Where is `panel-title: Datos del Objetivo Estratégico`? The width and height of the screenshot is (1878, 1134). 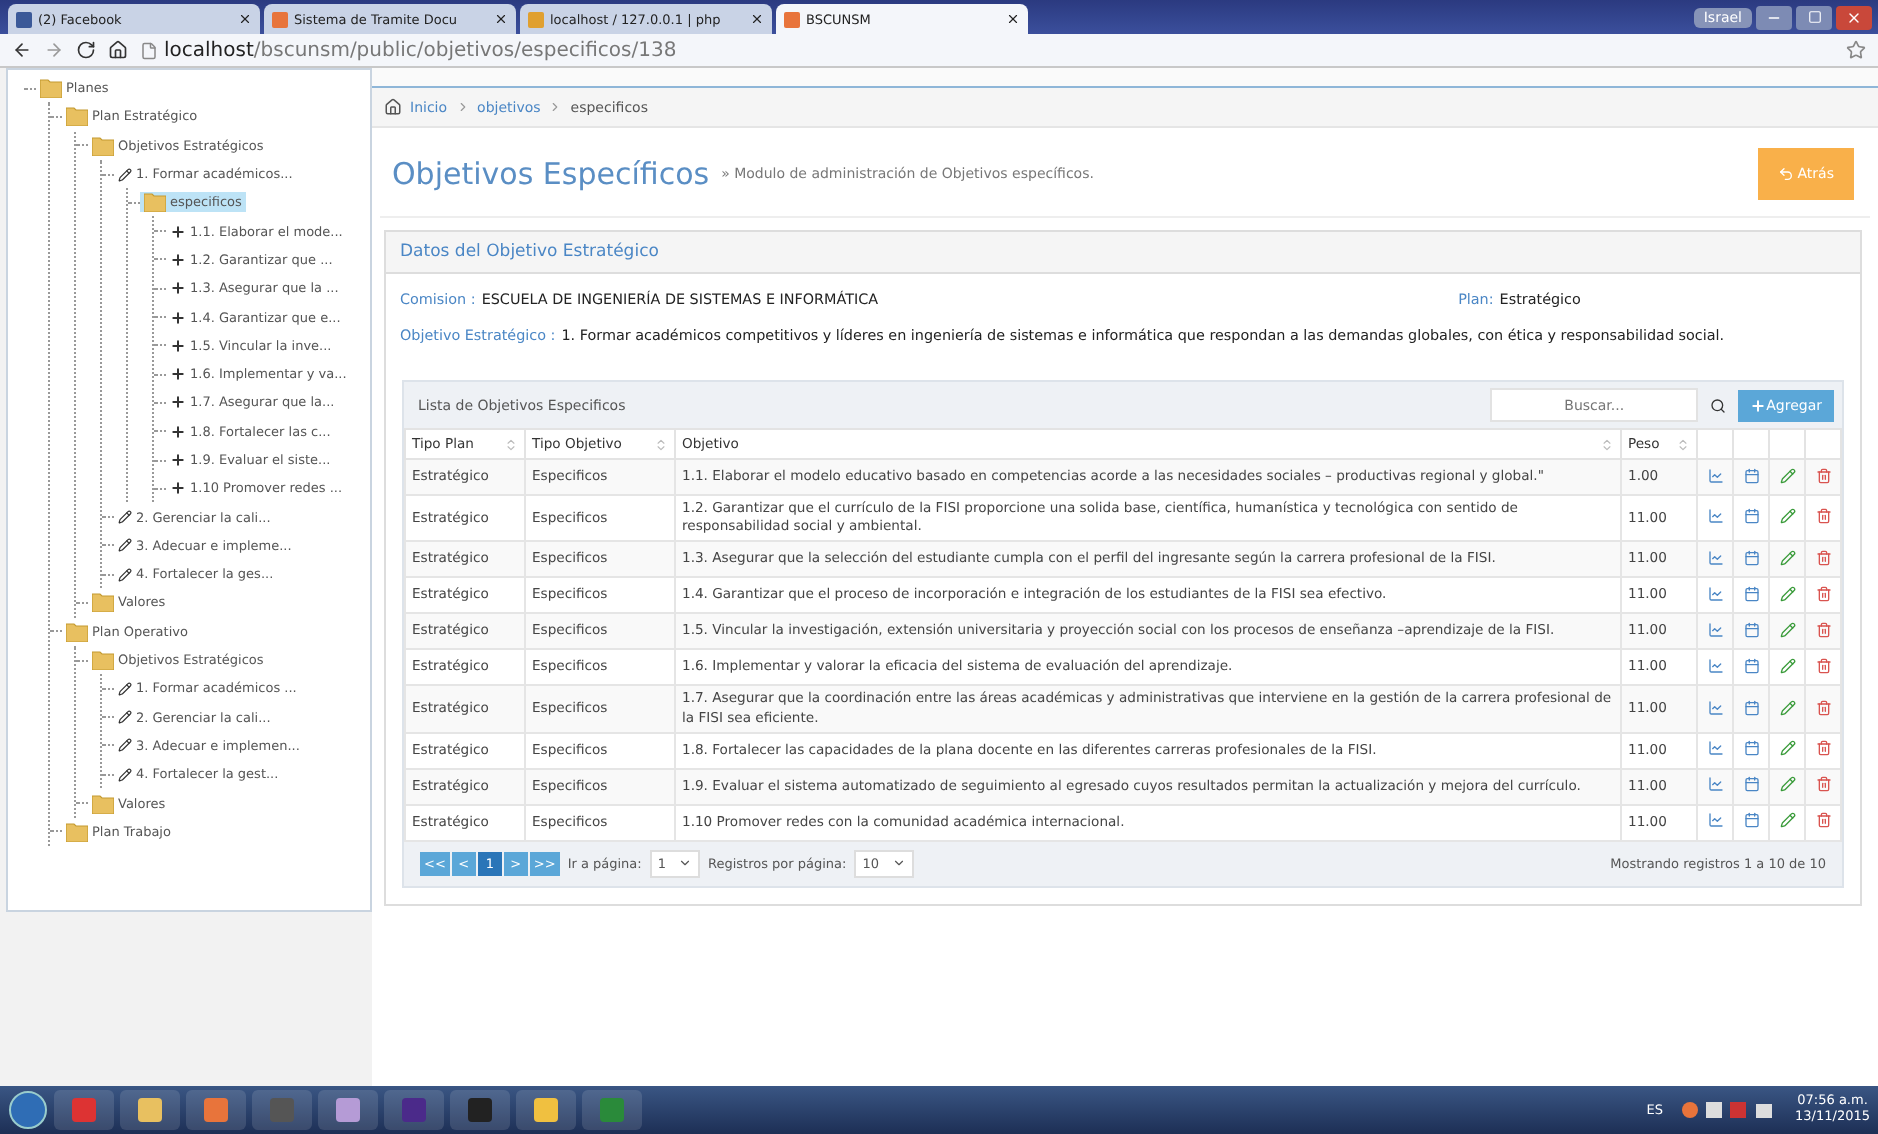
panel-title: Datos del Objetivo Estratégico is located at coordinates (1123, 253).